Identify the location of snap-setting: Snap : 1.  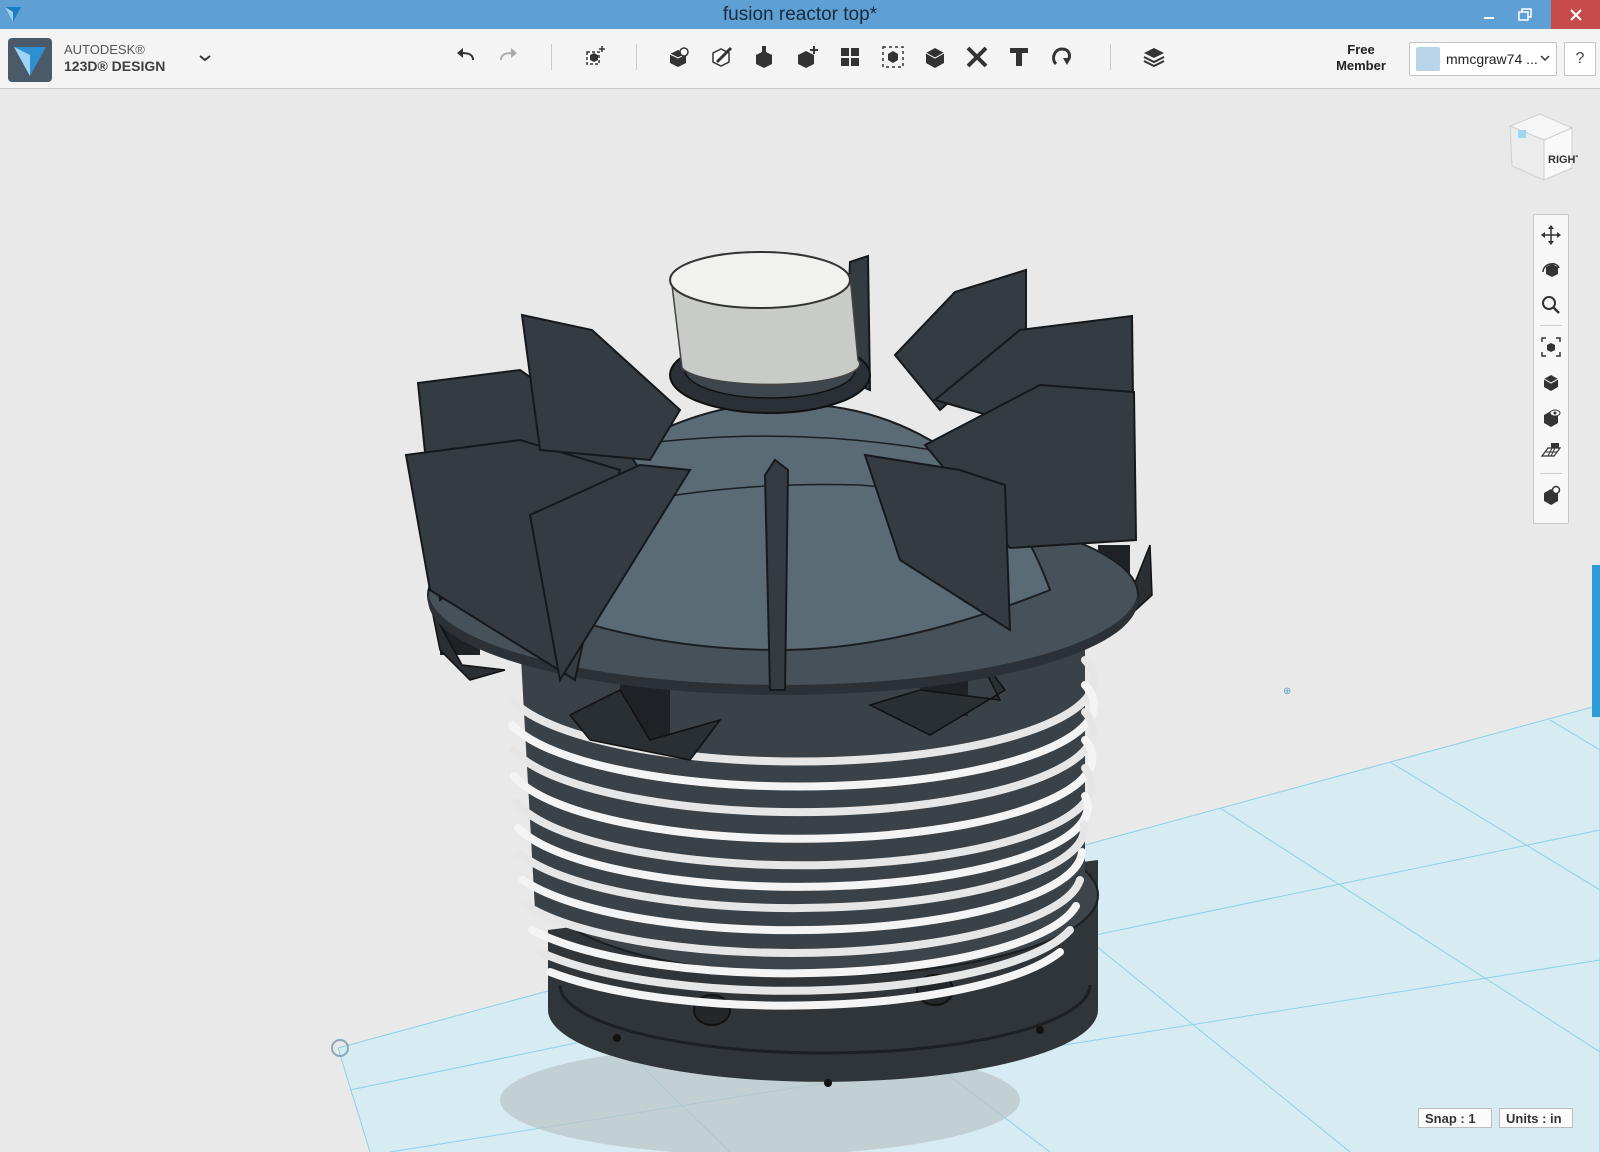
(1455, 1118).